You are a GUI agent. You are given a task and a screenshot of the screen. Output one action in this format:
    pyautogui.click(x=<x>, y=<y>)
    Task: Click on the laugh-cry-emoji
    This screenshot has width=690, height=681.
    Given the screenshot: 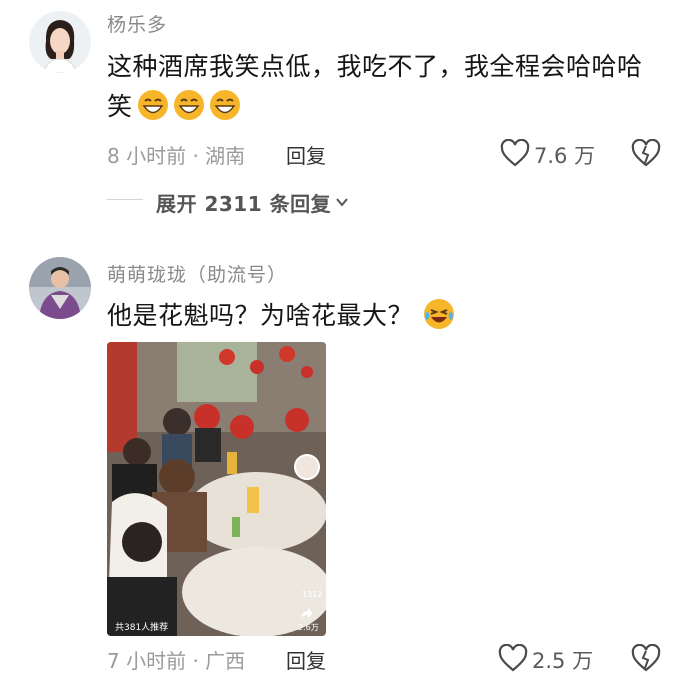 What is the action you would take?
    pyautogui.click(x=439, y=314)
    